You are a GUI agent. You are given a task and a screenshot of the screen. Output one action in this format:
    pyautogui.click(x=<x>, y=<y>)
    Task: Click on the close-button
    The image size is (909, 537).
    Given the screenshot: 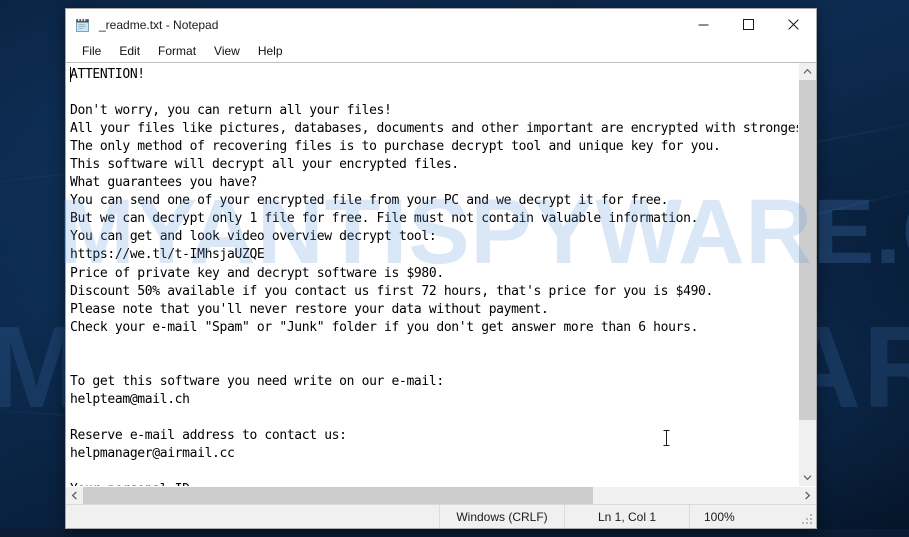 What is the action you would take?
    pyautogui.click(x=793, y=24)
    